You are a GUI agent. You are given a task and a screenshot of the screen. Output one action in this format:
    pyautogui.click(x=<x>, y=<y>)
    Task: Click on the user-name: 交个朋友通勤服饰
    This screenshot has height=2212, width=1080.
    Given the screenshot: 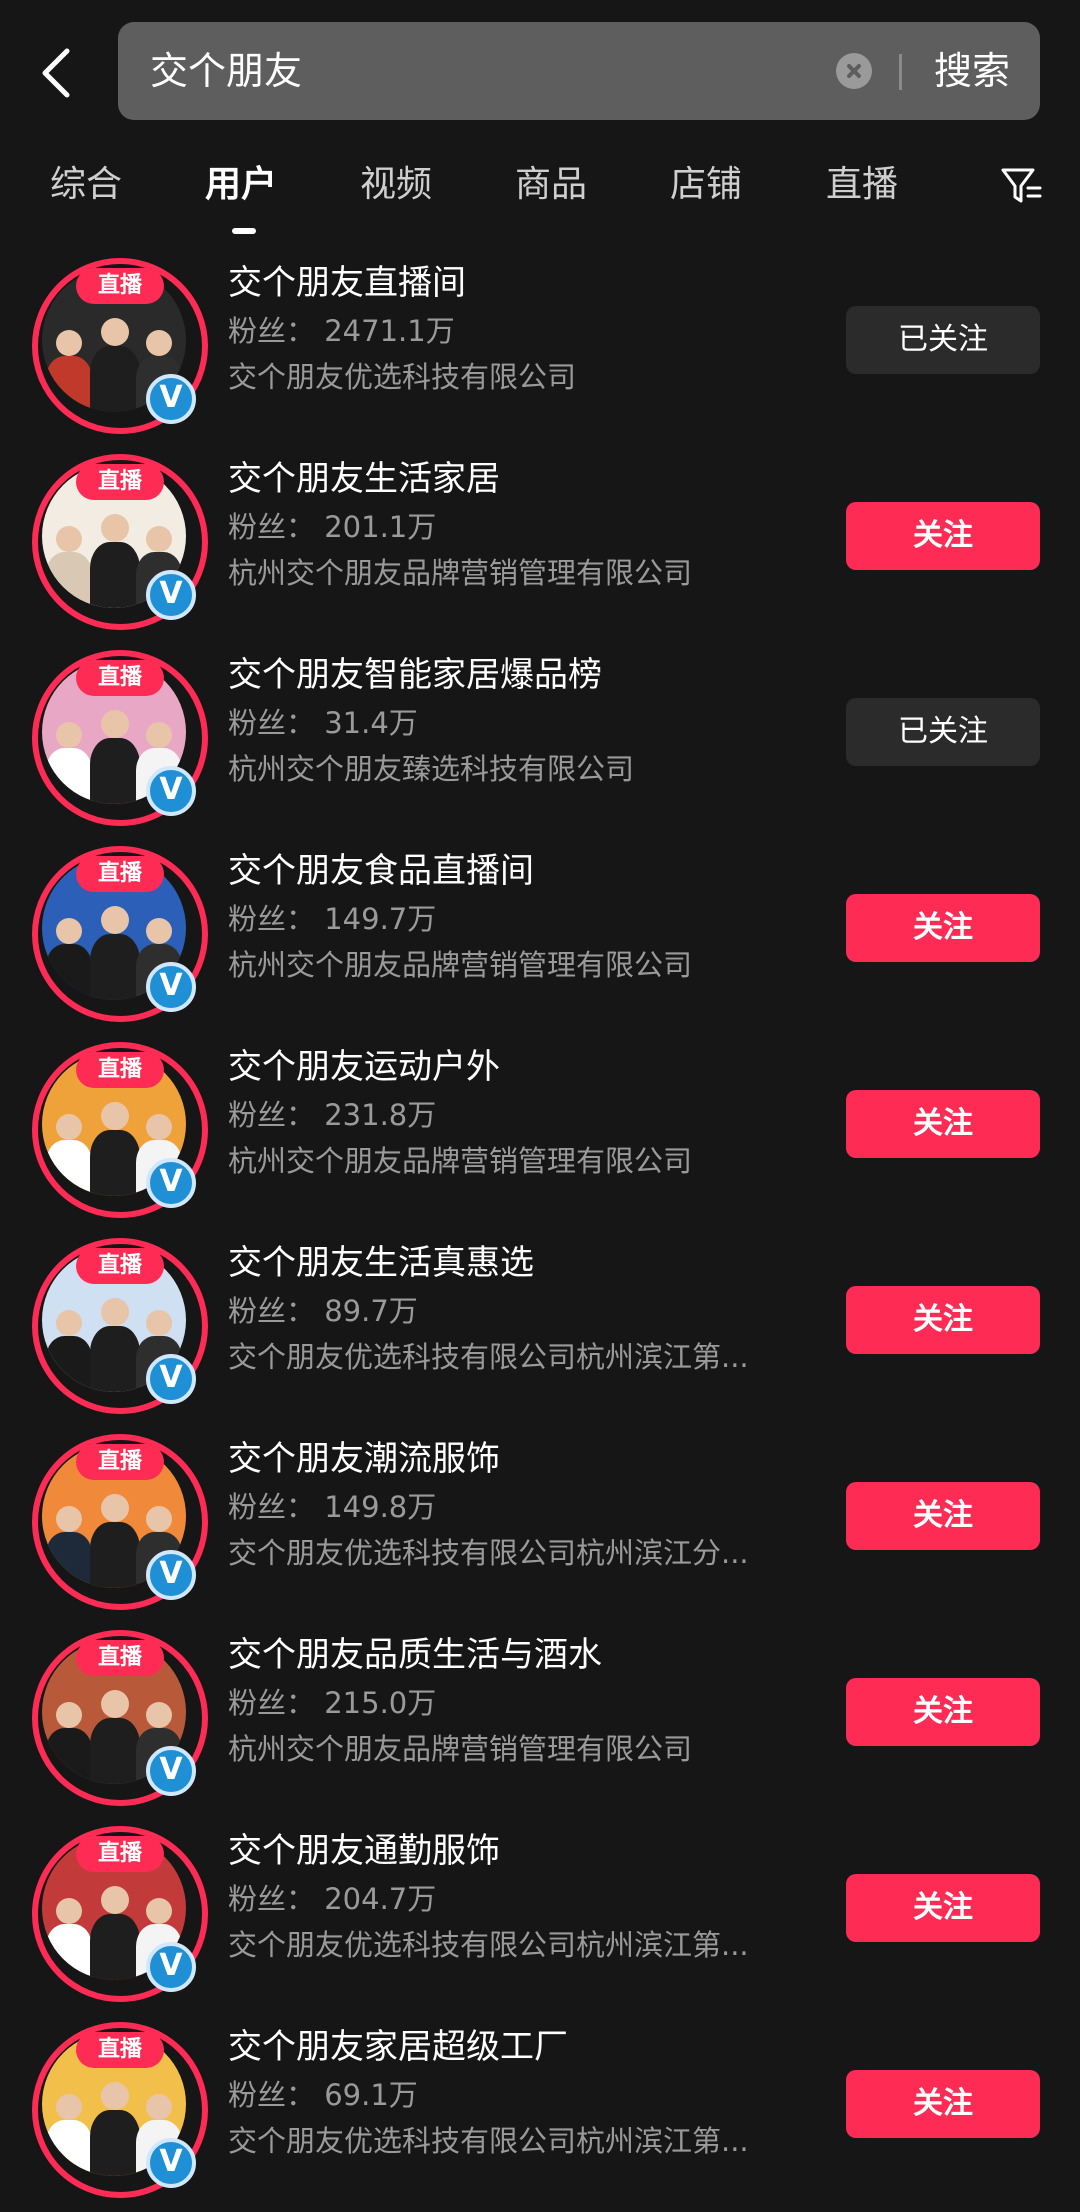 What is the action you would take?
    pyautogui.click(x=364, y=1851)
    